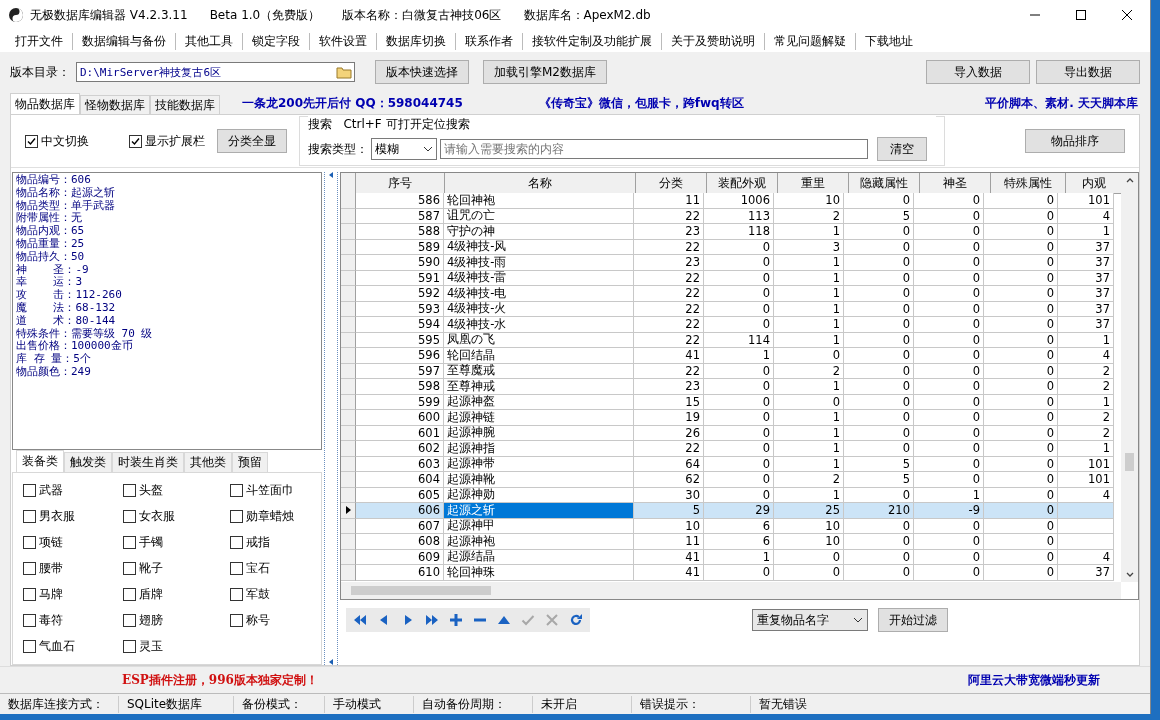 The height and width of the screenshot is (720, 1160). I want to click on option-checkbox: 中文切换, so click(57, 141).